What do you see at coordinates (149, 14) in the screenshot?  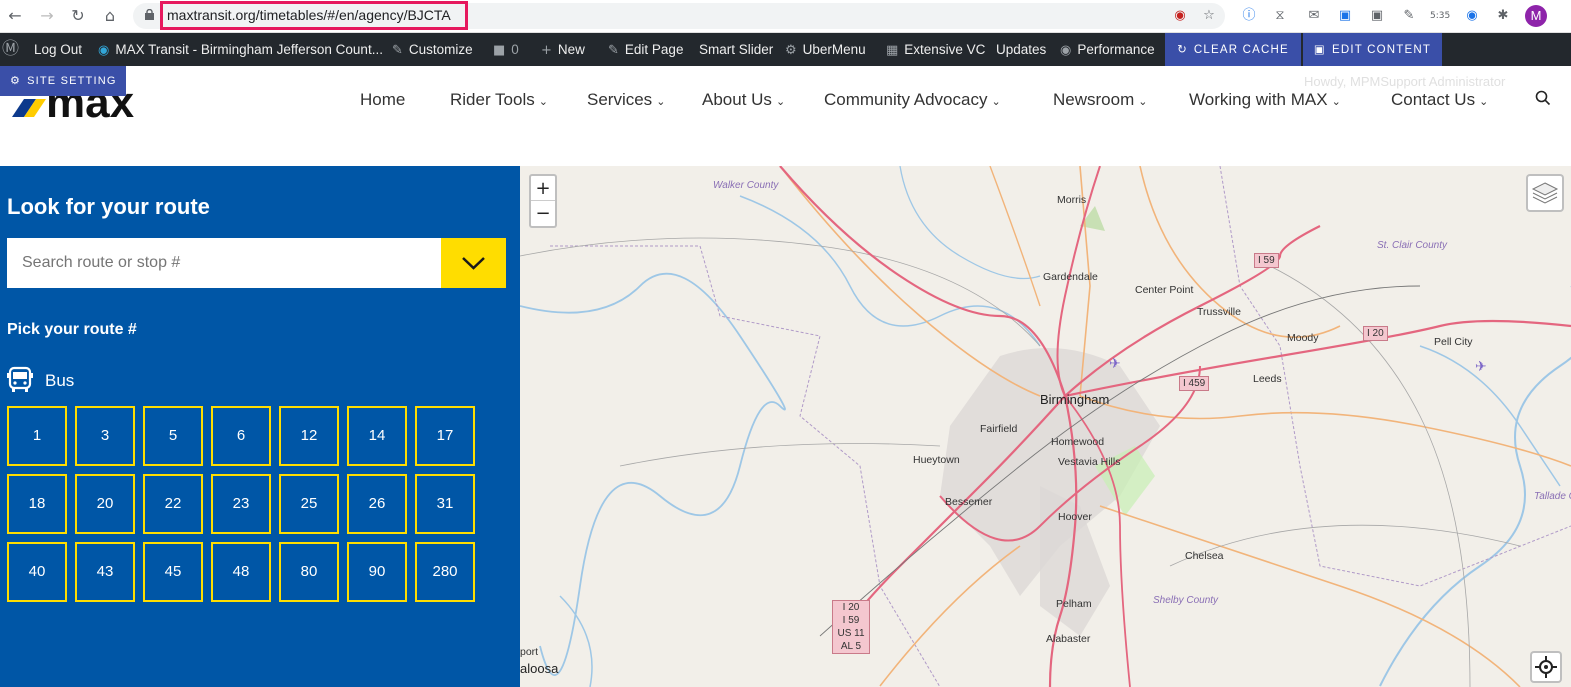 I see `lock-icon` at bounding box center [149, 14].